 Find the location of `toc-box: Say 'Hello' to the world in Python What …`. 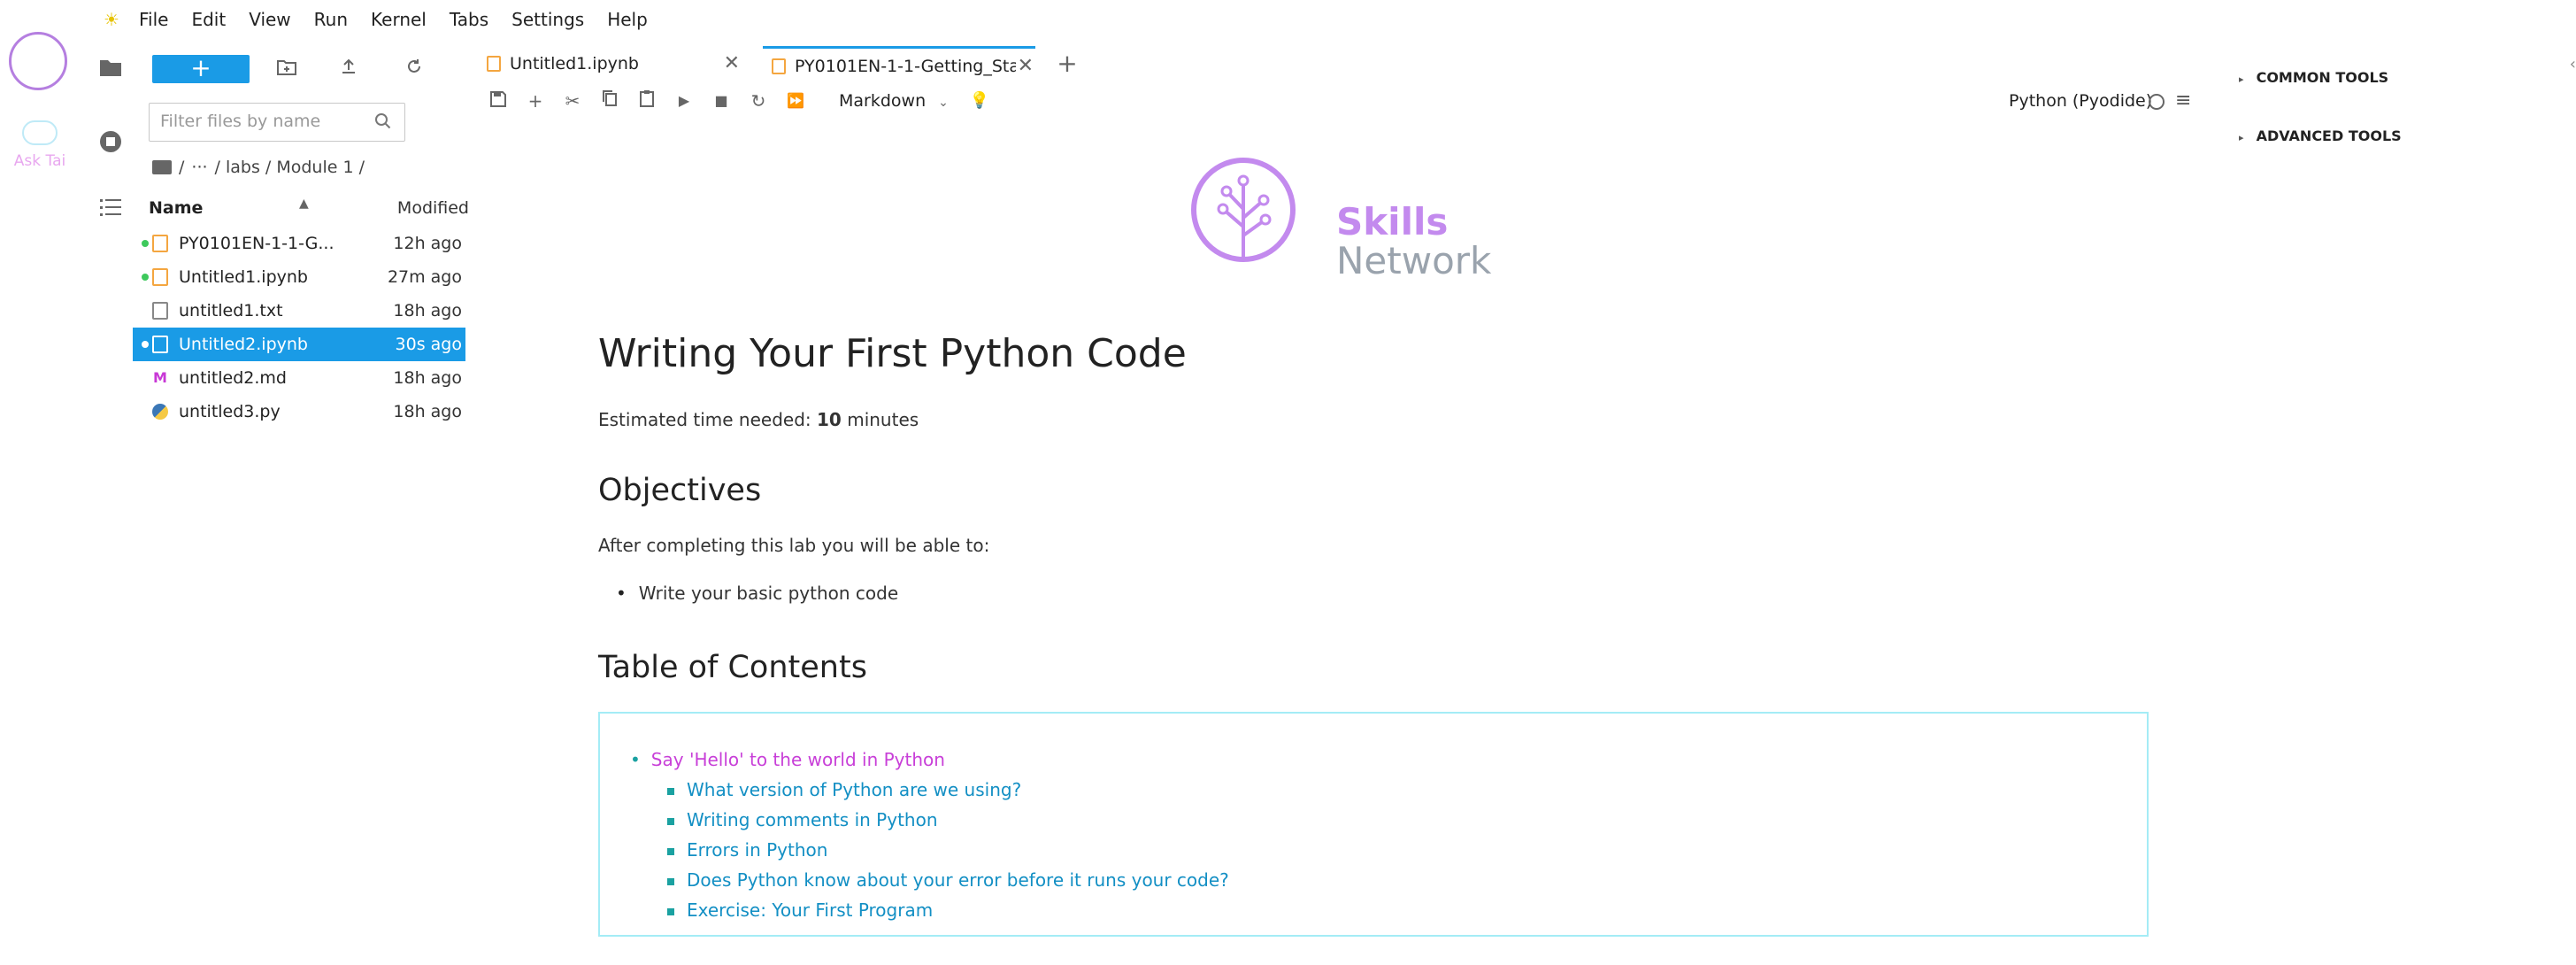

toc-box: Say 'Hello' to the world in Python What … is located at coordinates (1373, 824).